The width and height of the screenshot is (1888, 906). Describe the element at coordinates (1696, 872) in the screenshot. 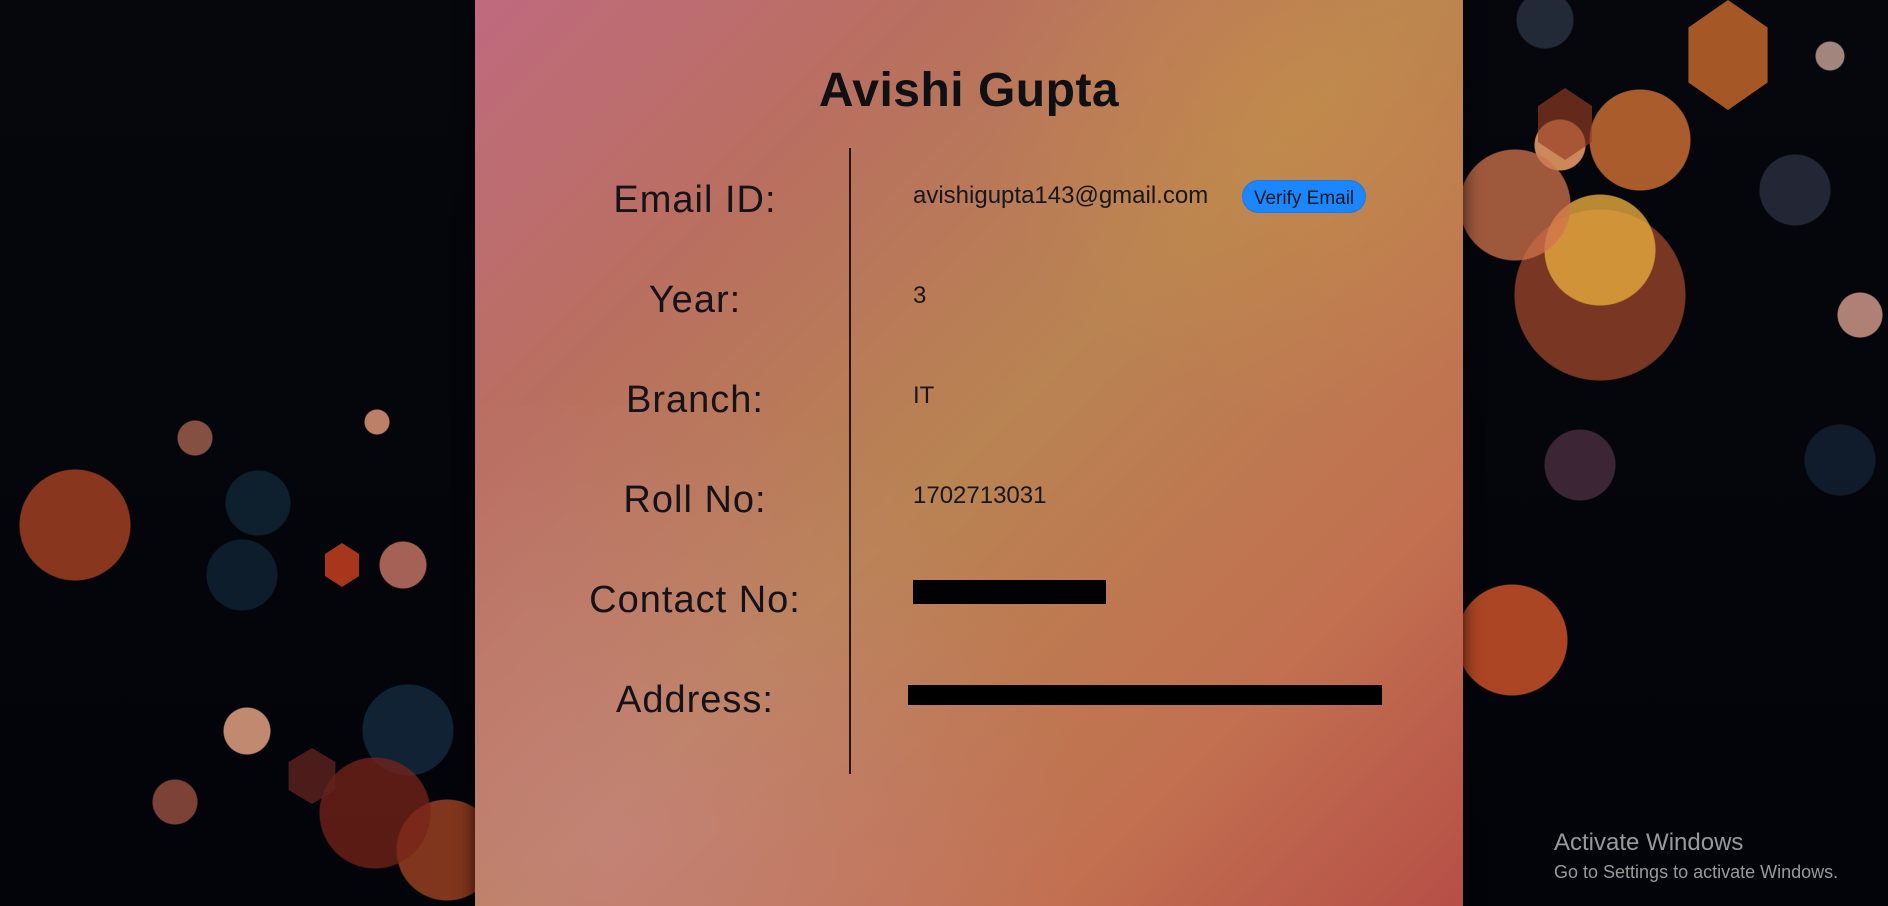

I see `activation-subtitle: Go to Settings to activate Windows.` at that location.